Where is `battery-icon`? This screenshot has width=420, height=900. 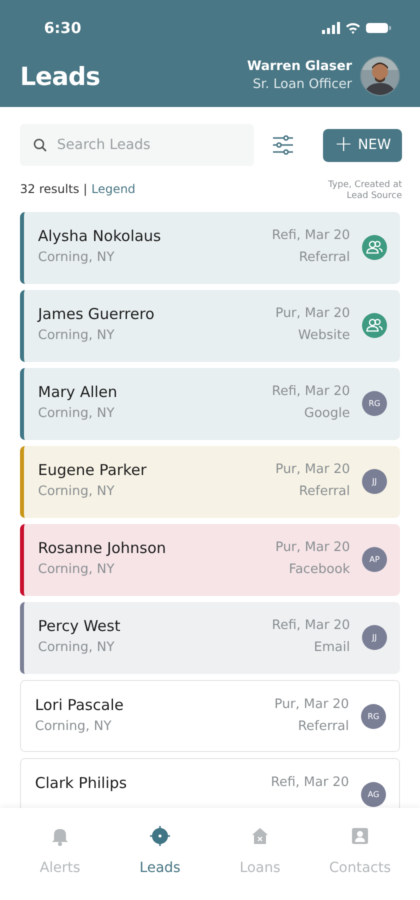
battery-icon is located at coordinates (379, 28).